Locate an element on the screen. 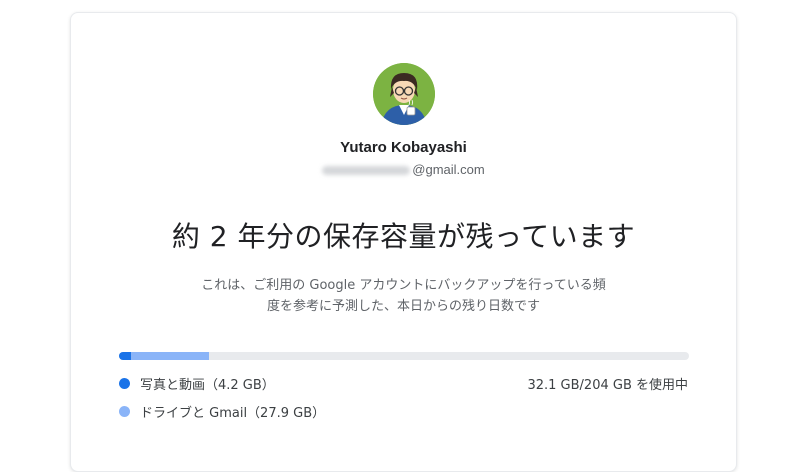  account-email: @gmail.com is located at coordinates (403, 169).